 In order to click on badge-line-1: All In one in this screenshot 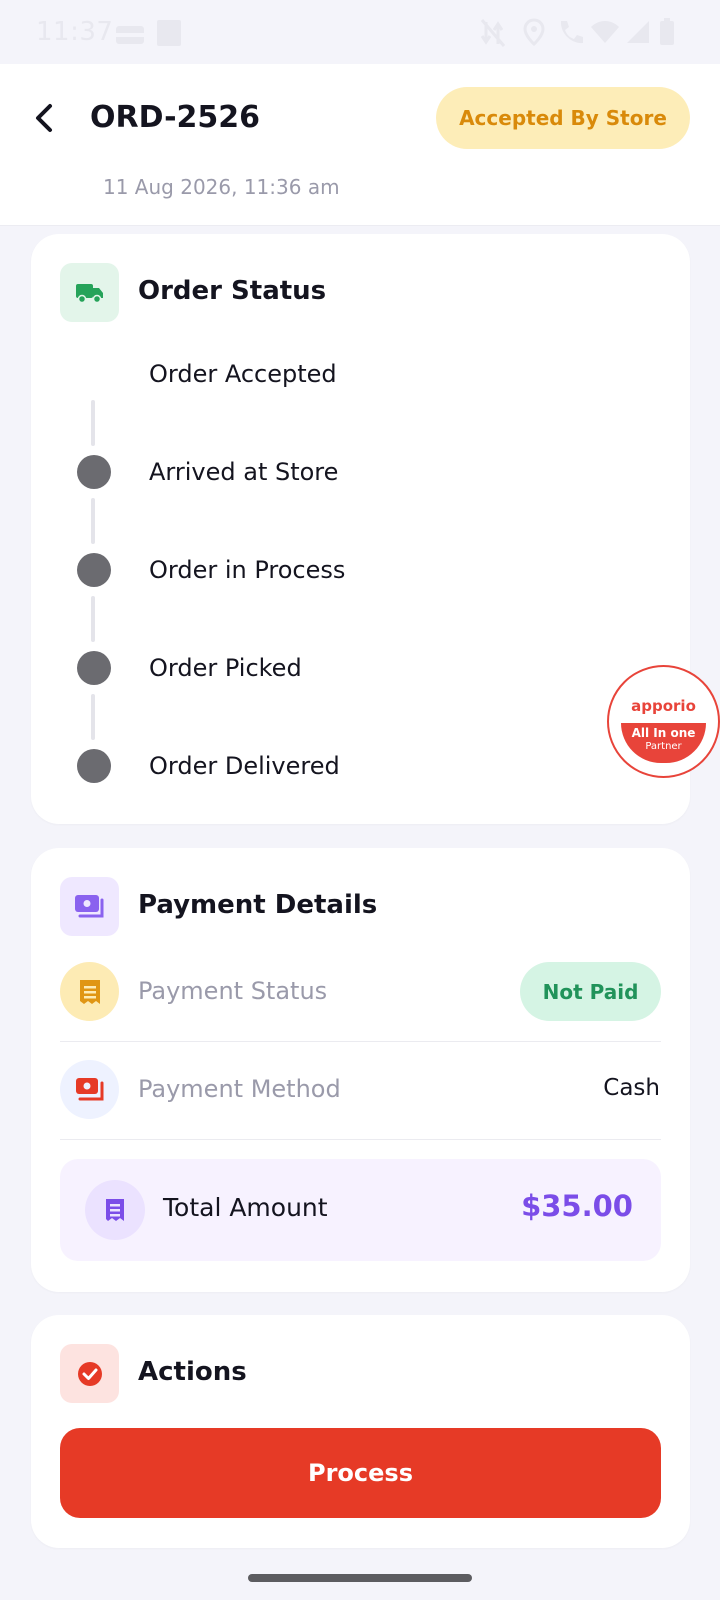, I will do `click(663, 733)`.